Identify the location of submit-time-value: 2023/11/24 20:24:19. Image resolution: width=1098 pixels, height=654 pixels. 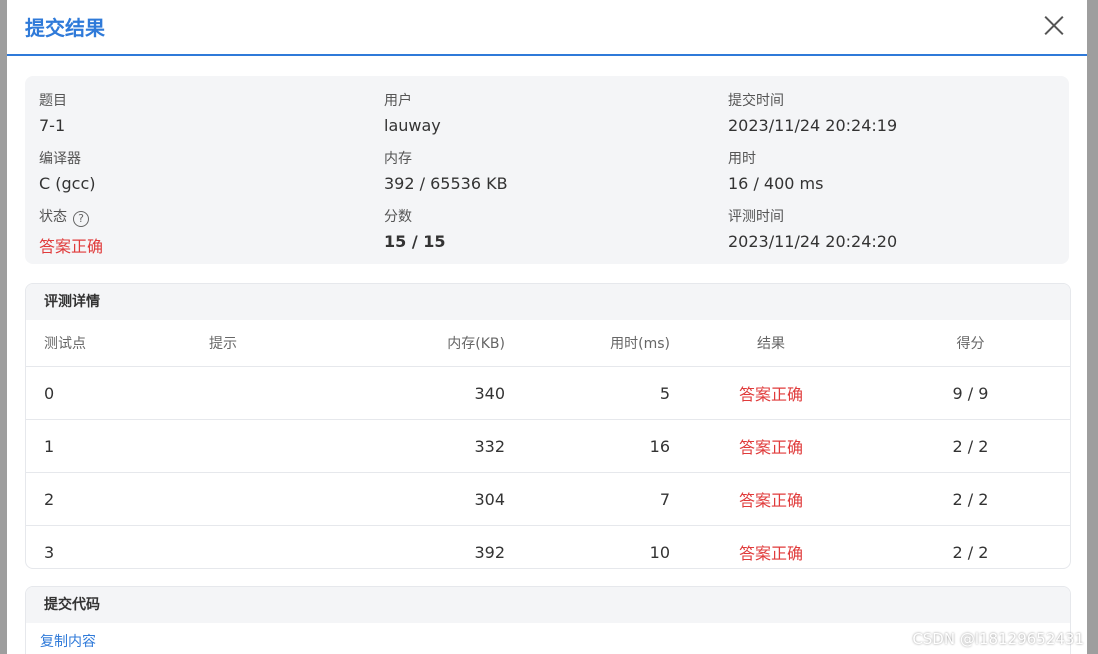
(813, 125).